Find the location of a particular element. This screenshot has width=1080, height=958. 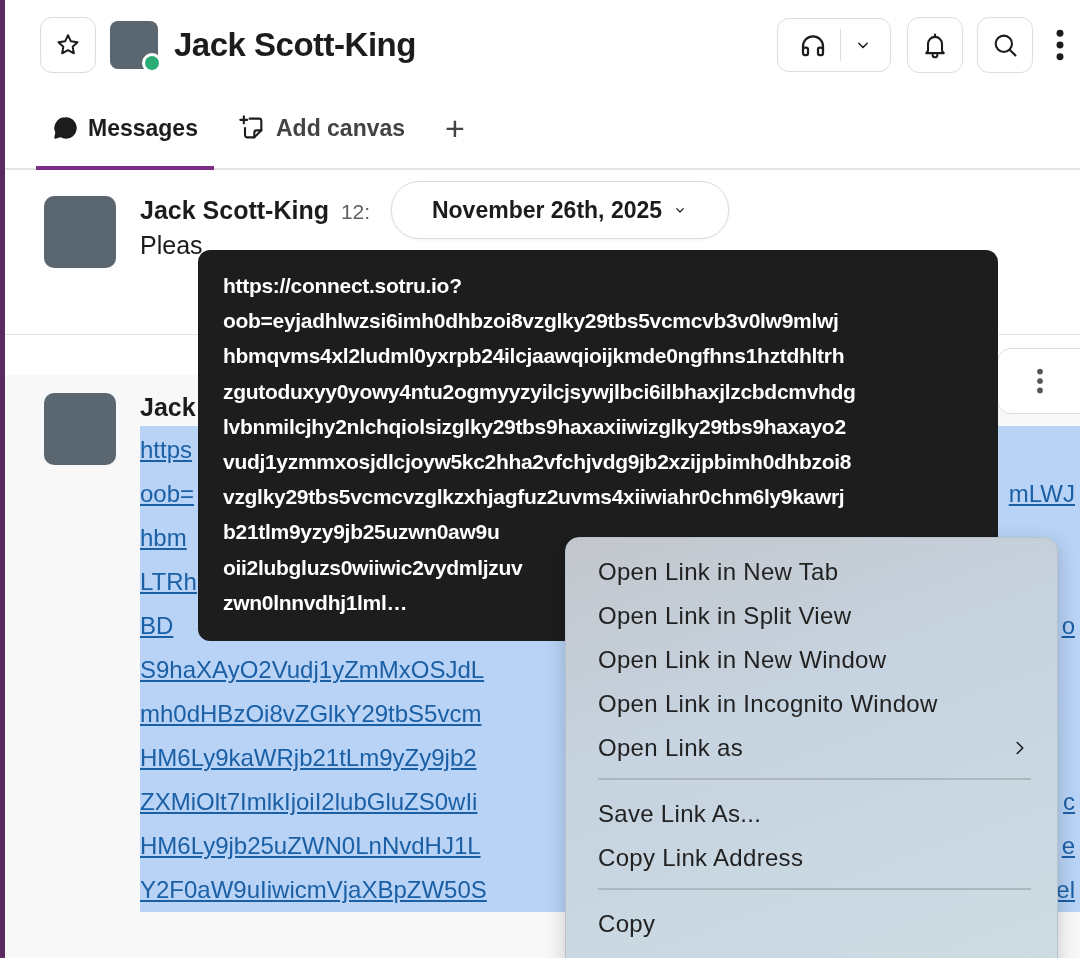

tooltip-text: vudj1yzmmxosjdlcjoyw5kc2hha2vfchjvdg9jb2xzijpbimh0dhbzoi8 is located at coordinates (537, 462).